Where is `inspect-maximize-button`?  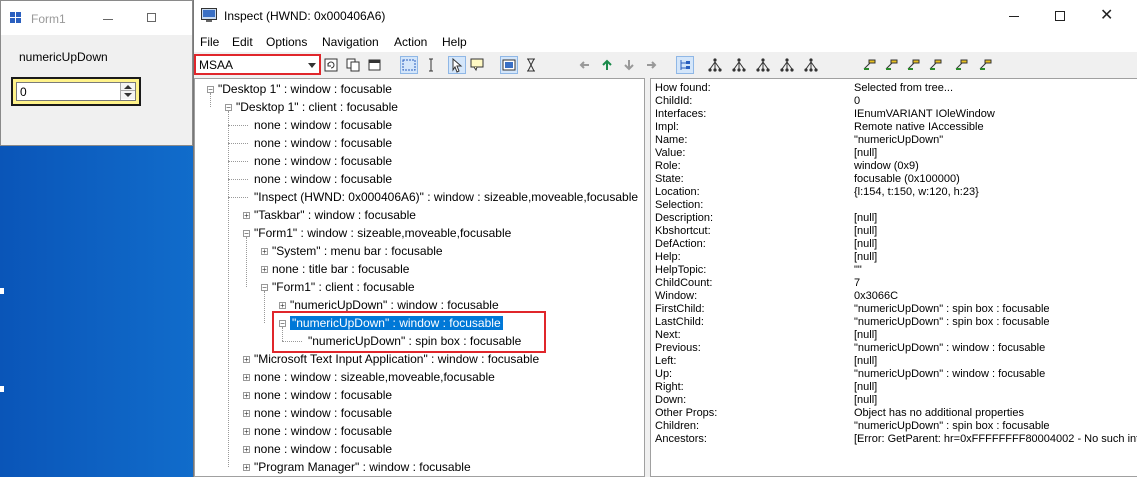
inspect-maximize-button is located at coordinates (1060, 16).